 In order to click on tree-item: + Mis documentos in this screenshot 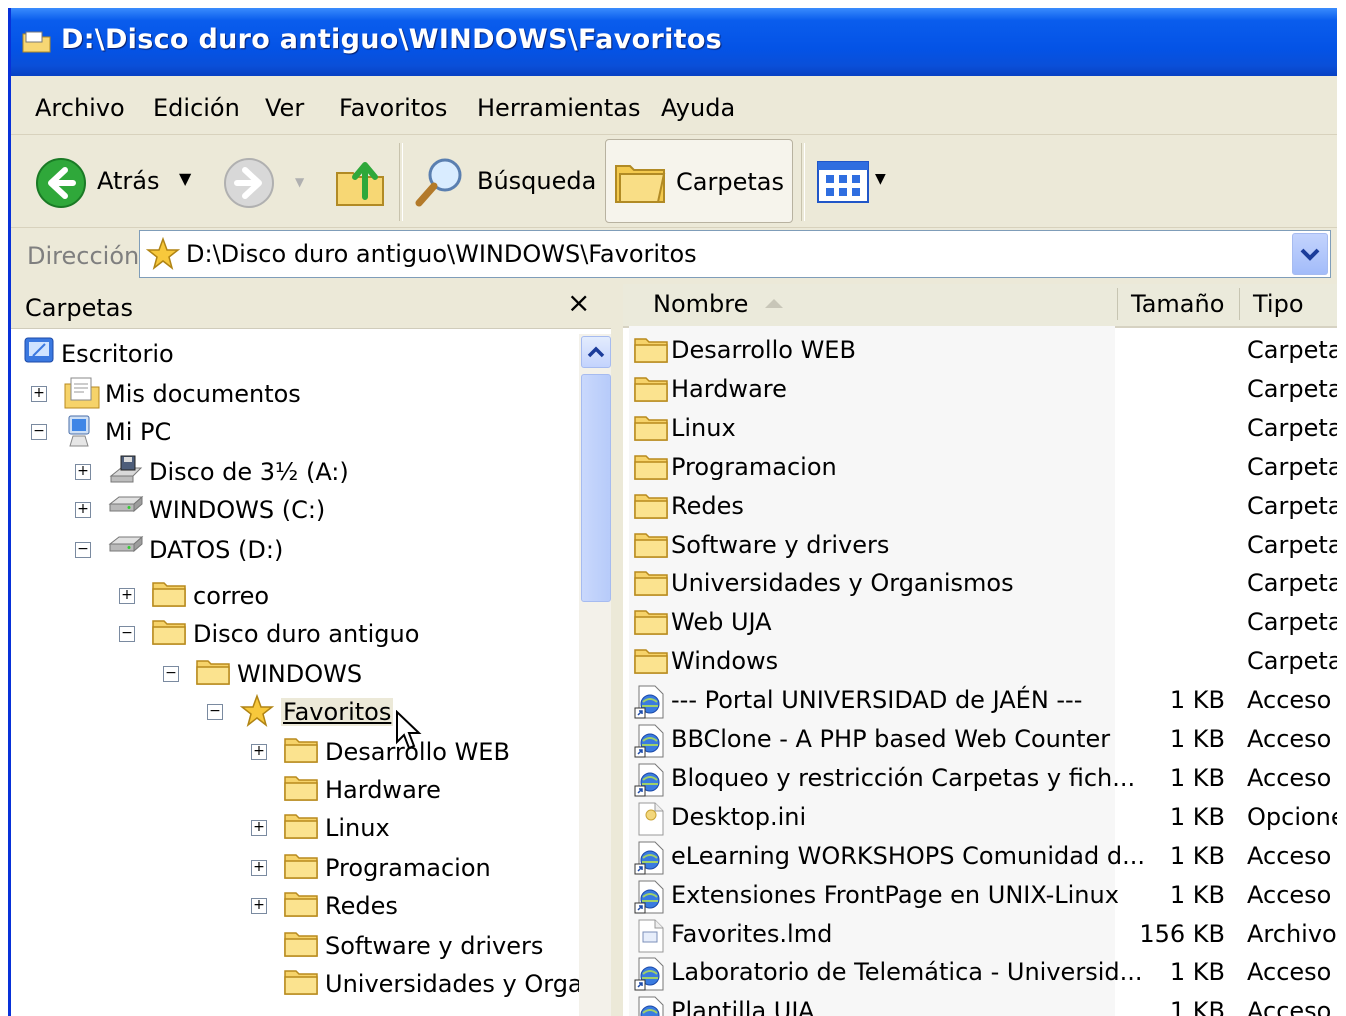, I will do `click(294, 393)`.